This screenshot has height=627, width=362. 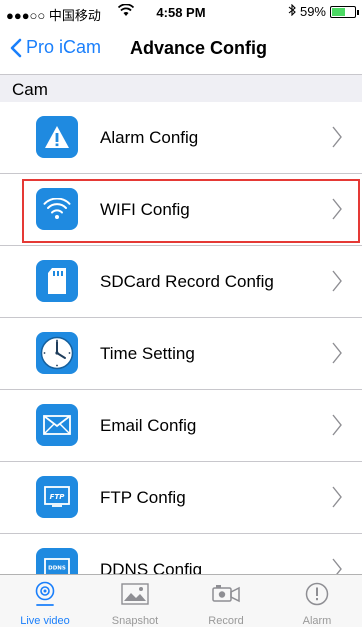 What do you see at coordinates (143, 497) in the screenshot?
I see `menu-item-label: FTP Config` at bounding box center [143, 497].